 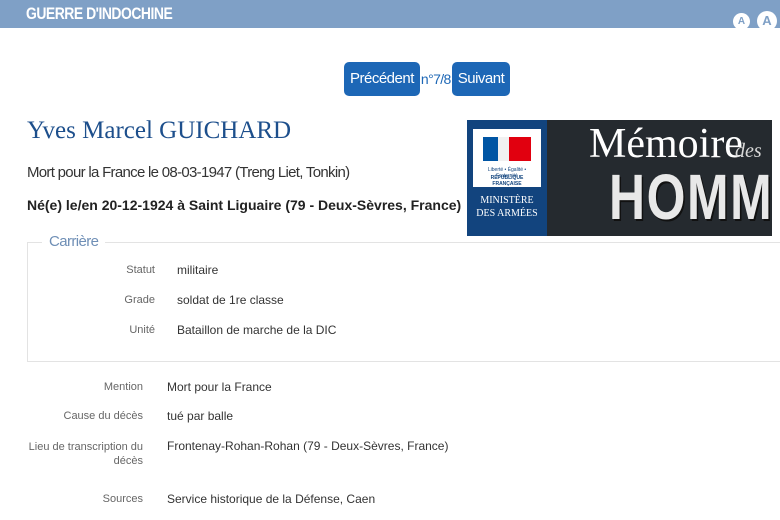 I want to click on field-label: Lieu de transcription du décès, so click(x=85, y=454).